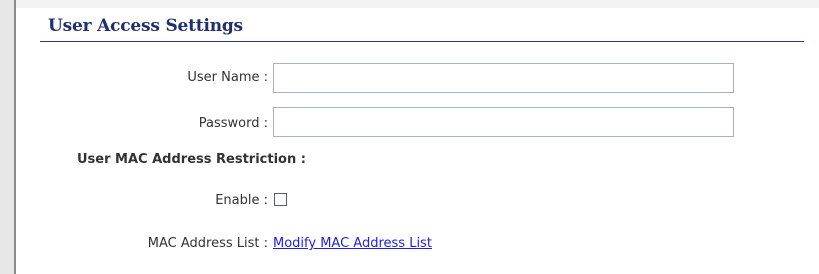 Image resolution: width=819 pixels, height=274 pixels. What do you see at coordinates (227, 77) in the screenshot?
I see `username-label: User Name :` at bounding box center [227, 77].